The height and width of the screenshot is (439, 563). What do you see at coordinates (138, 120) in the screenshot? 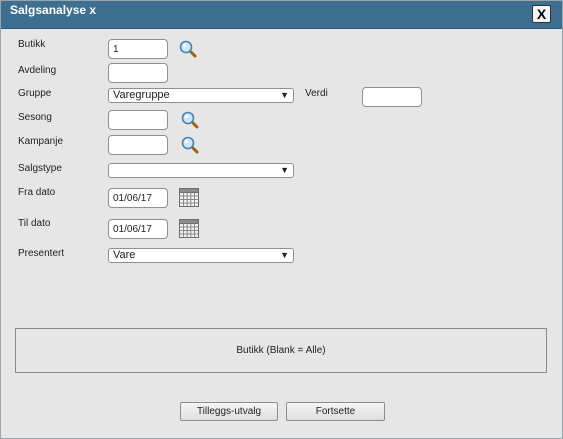
I see `sesong-input` at bounding box center [138, 120].